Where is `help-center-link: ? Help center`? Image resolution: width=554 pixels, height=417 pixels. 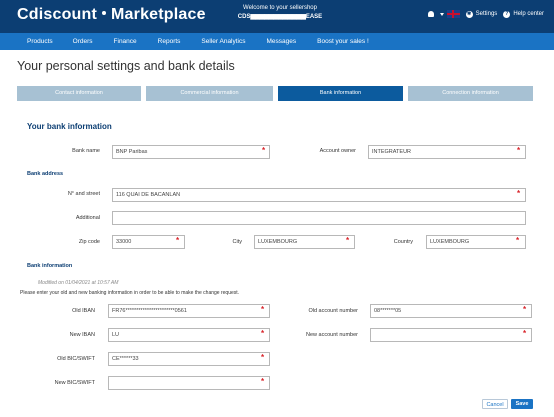
help-center-link: ? Help center is located at coordinates (523, 14).